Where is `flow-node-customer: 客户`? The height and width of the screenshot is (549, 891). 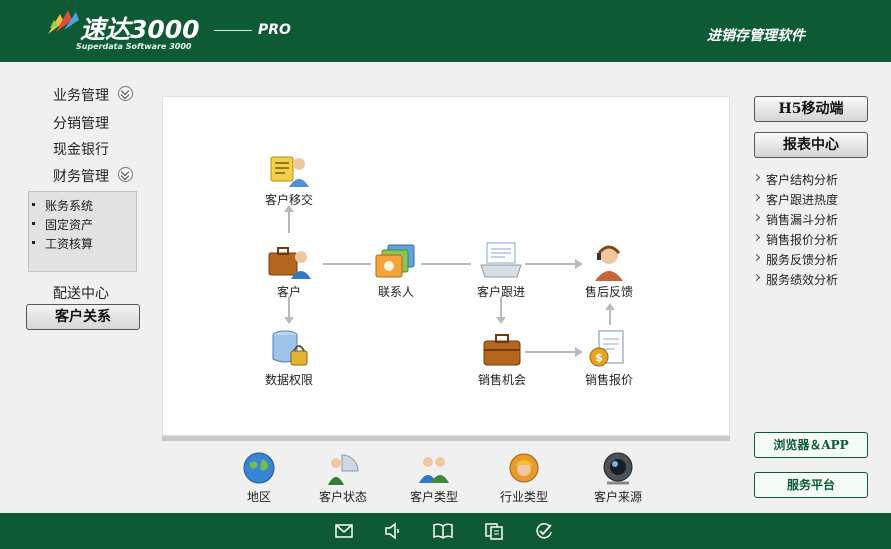 flow-node-customer: 客户 is located at coordinates (289, 270).